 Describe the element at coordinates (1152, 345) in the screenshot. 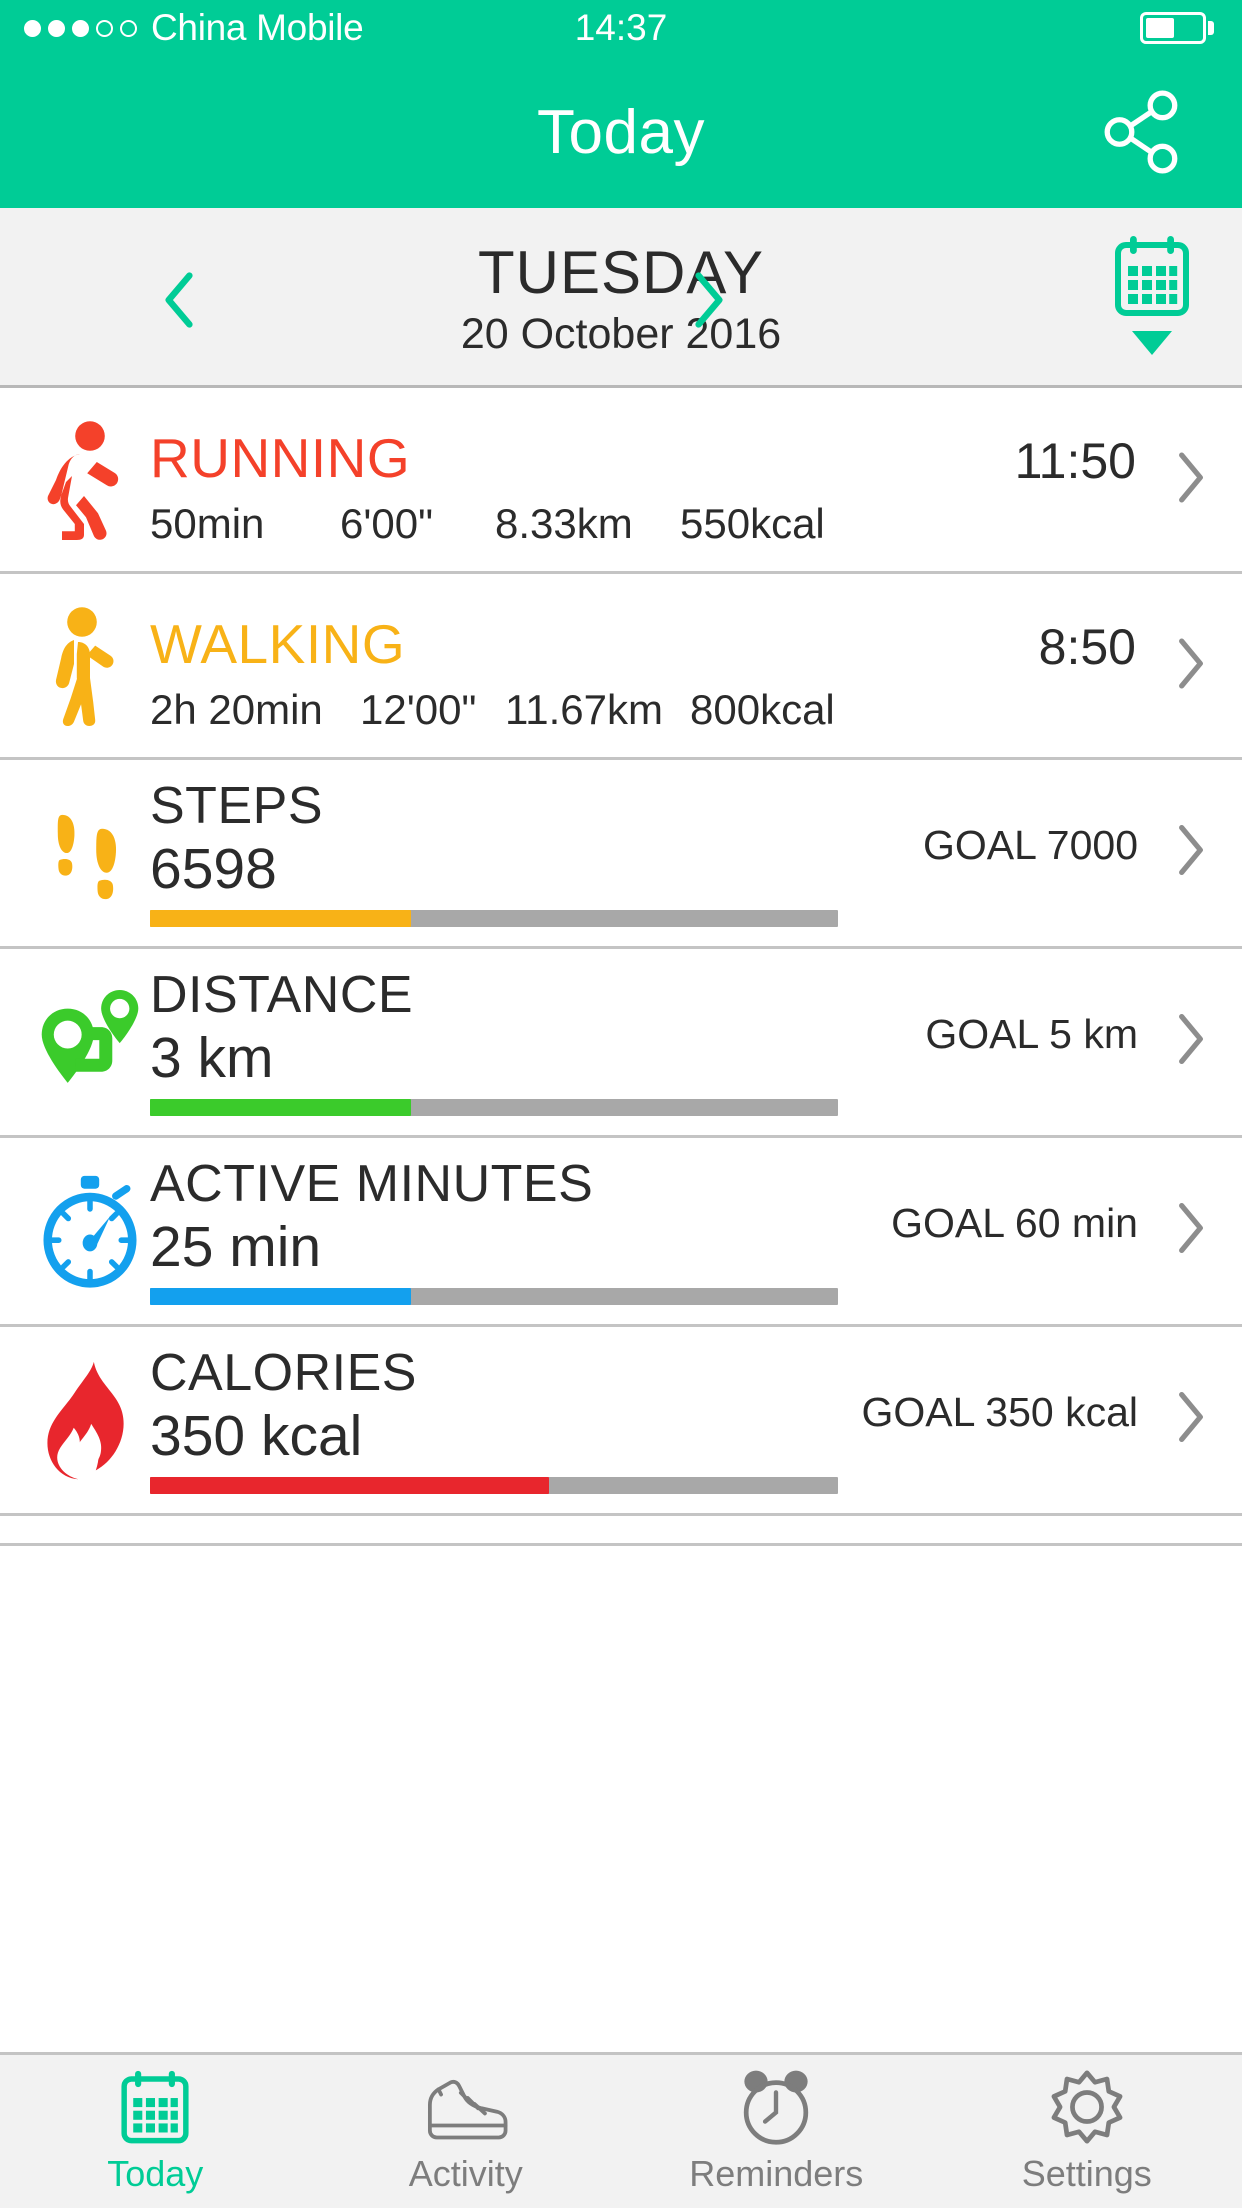

I see `triangle-down-icon` at that location.